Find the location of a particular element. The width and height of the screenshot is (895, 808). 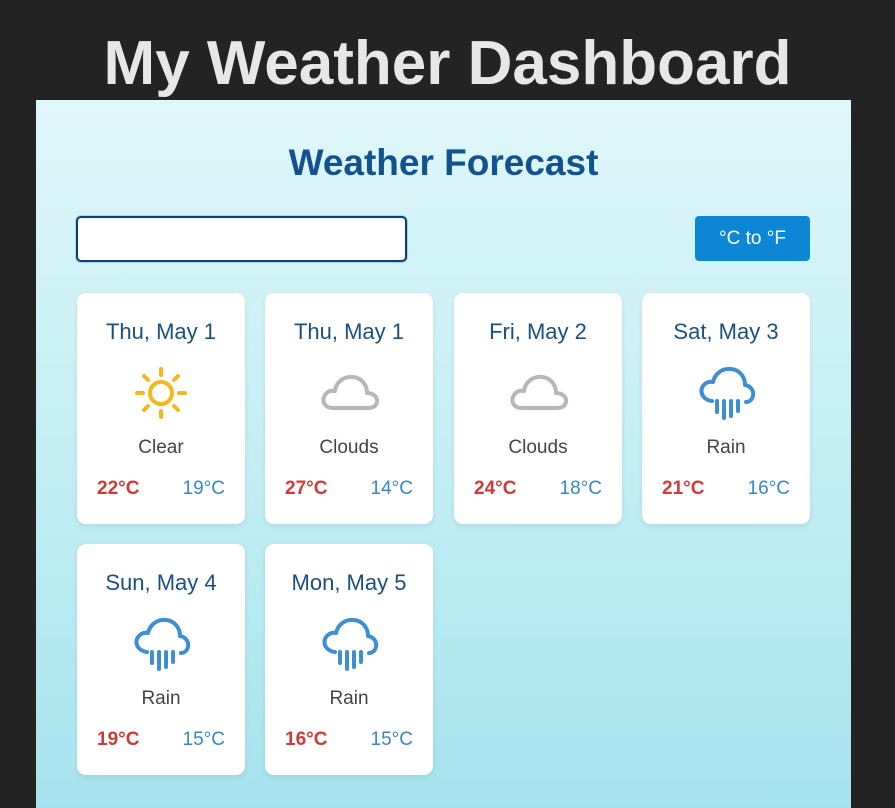

forecast-high-temp: 27°C is located at coordinates (306, 488).